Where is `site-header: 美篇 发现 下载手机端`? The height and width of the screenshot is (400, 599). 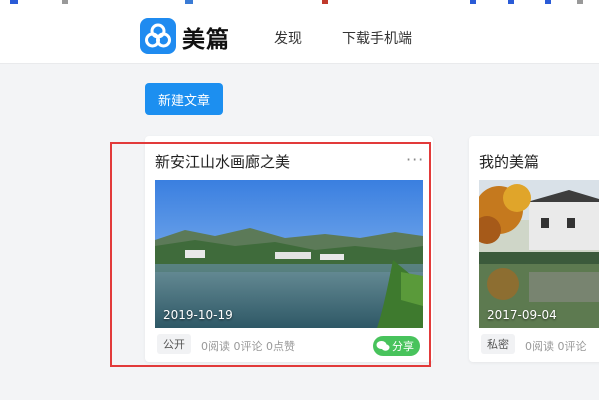 site-header: 美篇 发现 下载手机端 is located at coordinates (299, 35).